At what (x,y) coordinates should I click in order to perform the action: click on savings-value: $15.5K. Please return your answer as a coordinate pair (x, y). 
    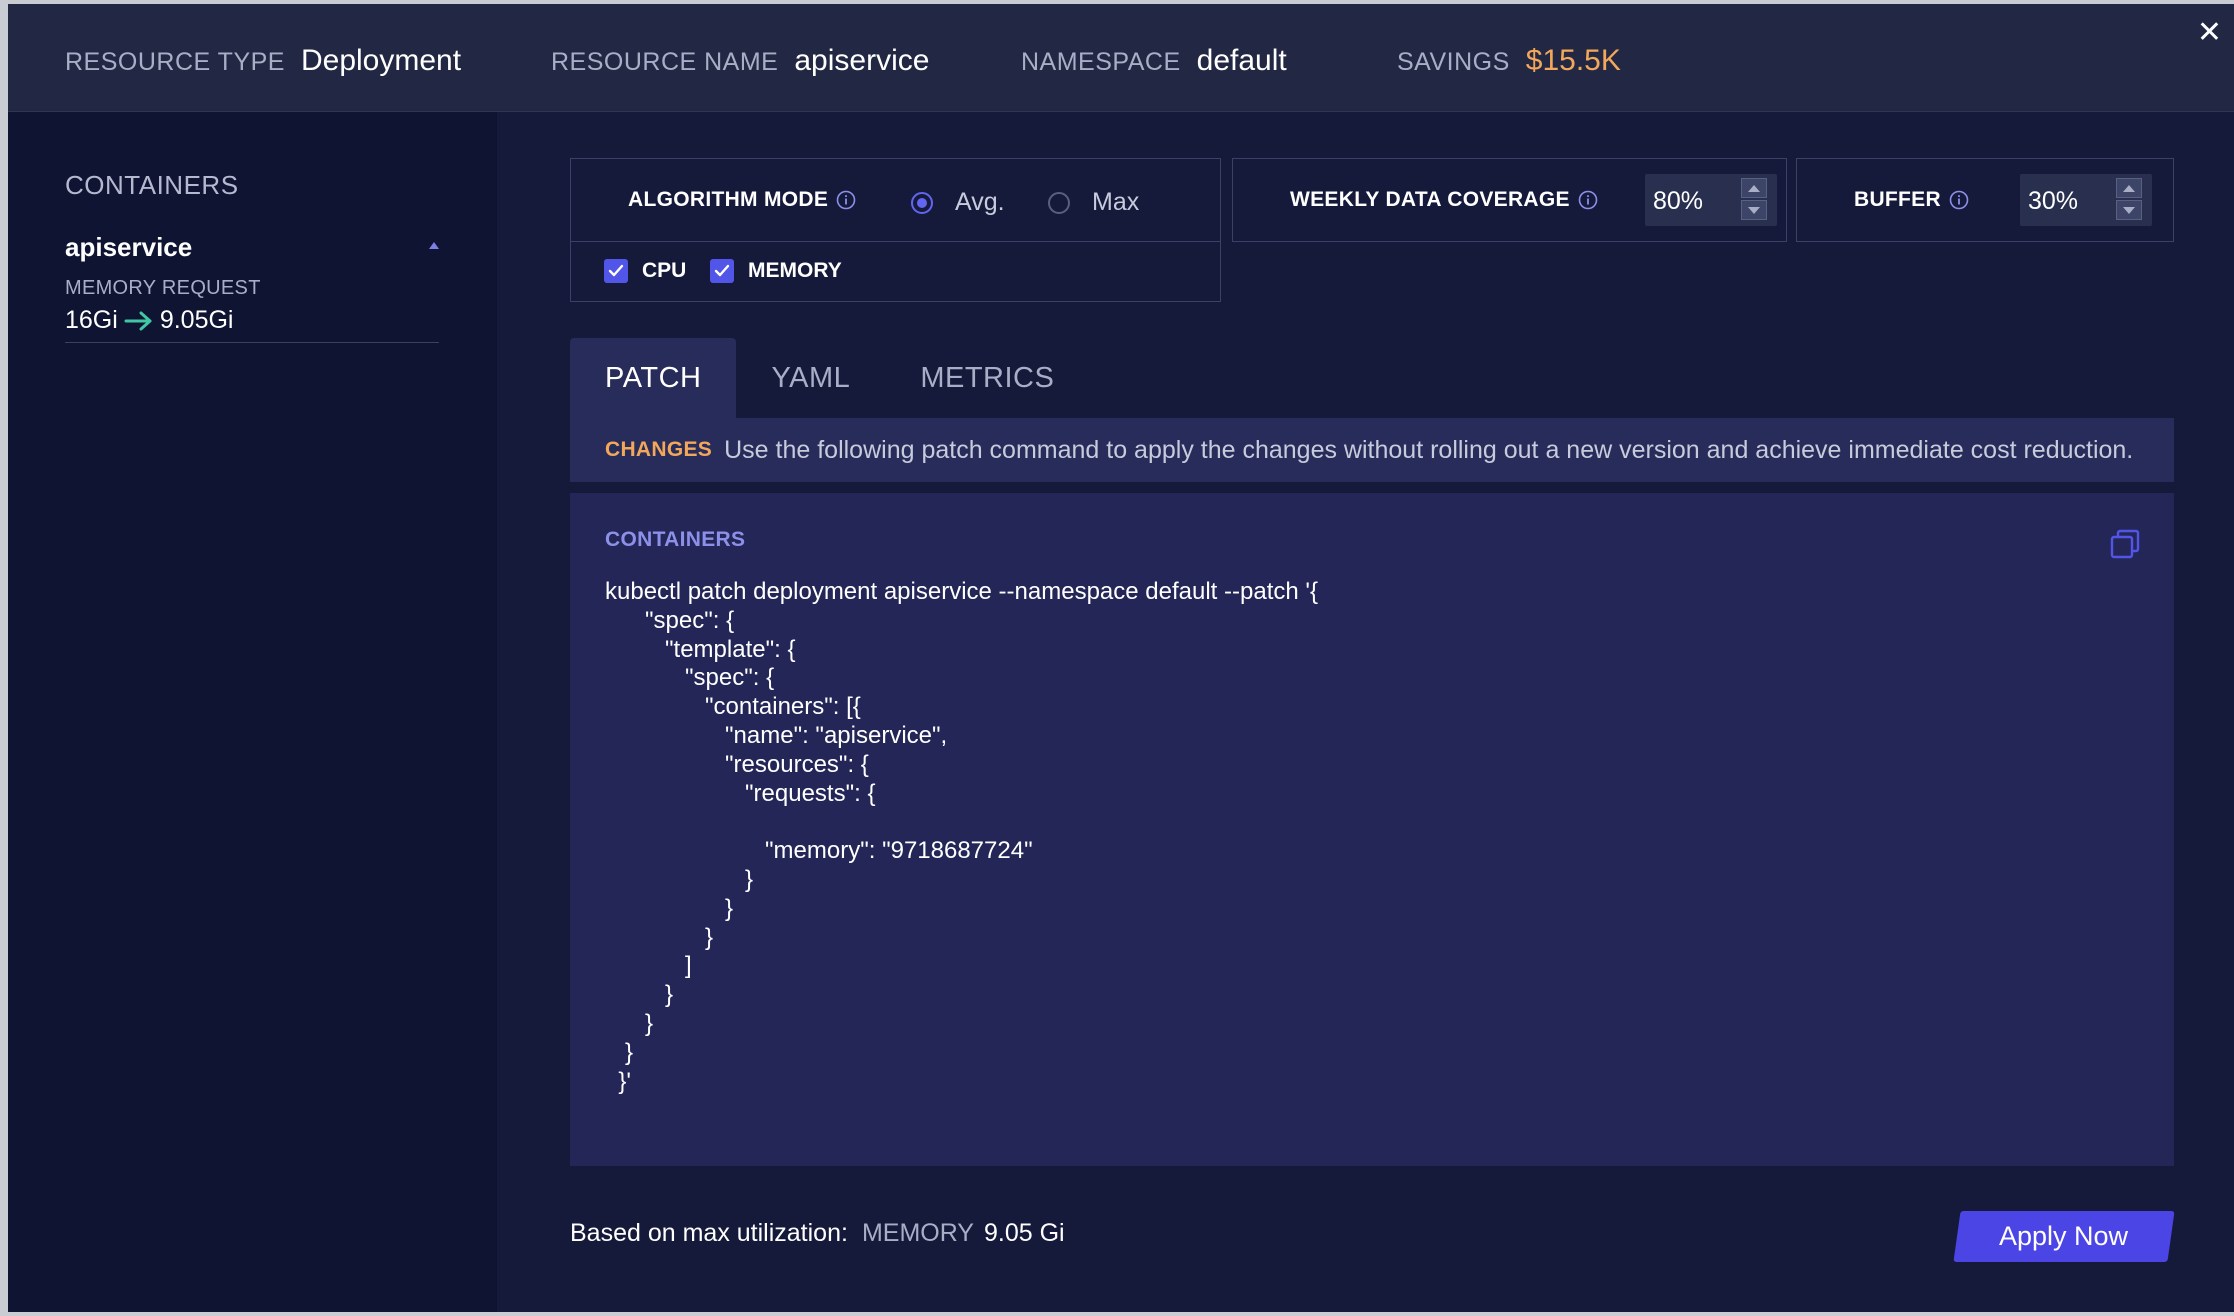
    Looking at the image, I should click on (1573, 60).